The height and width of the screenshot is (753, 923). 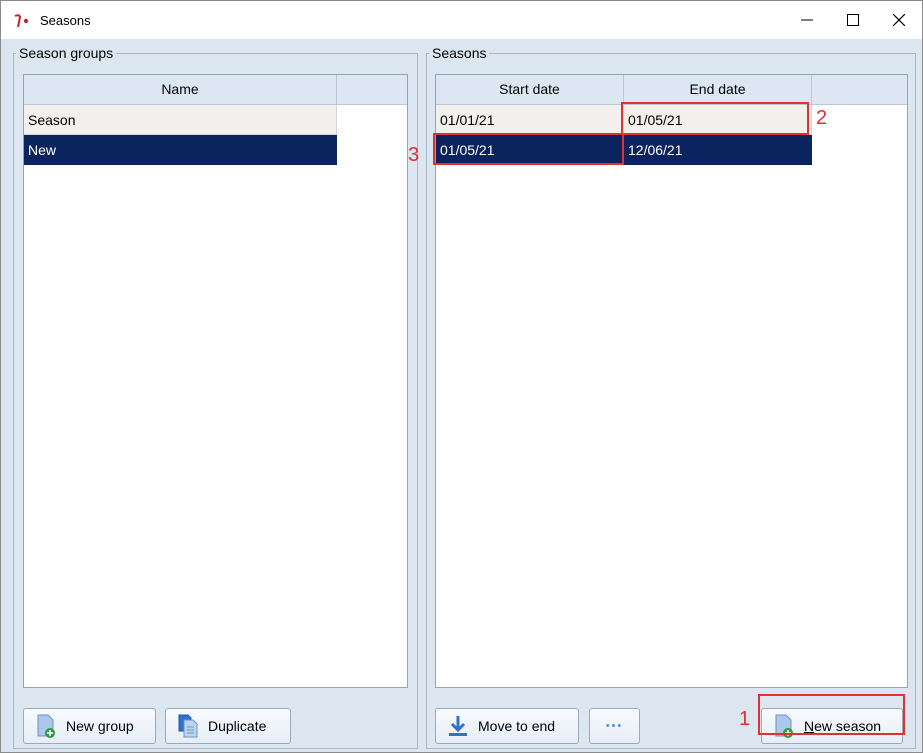 What do you see at coordinates (188, 726) in the screenshot?
I see `duplicate-icon` at bounding box center [188, 726].